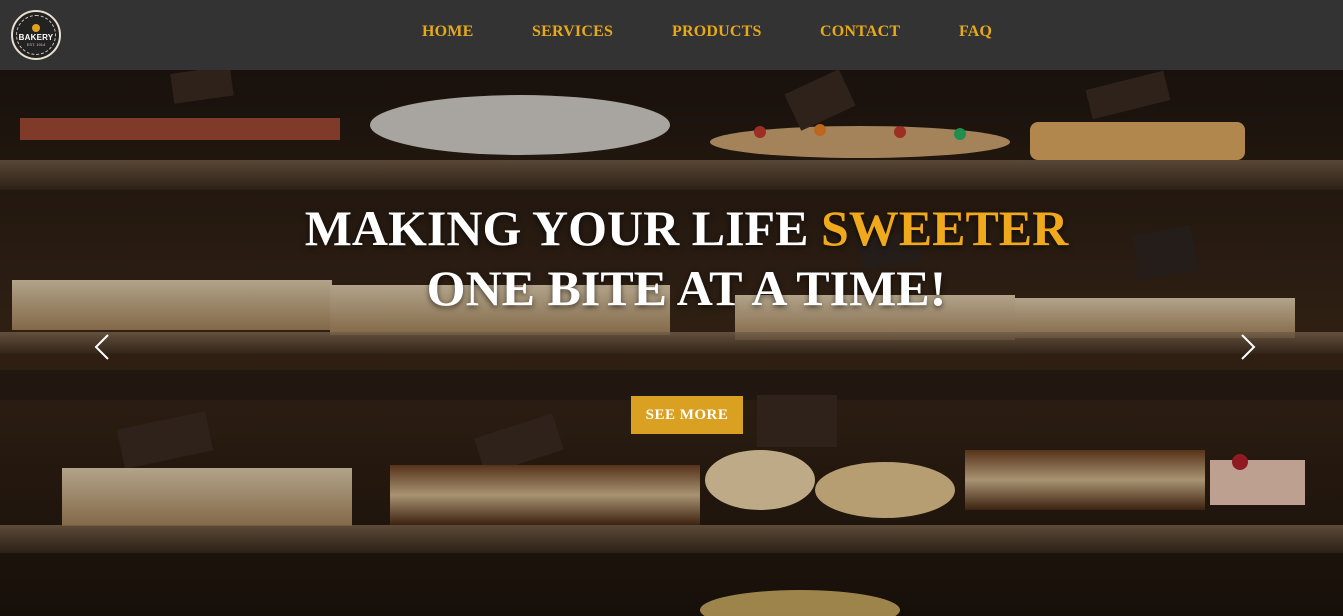 The image size is (1343, 616). I want to click on main-nav: HOME SERVICES PRODUCTS CONTACT FAQ, so click(671, 35).